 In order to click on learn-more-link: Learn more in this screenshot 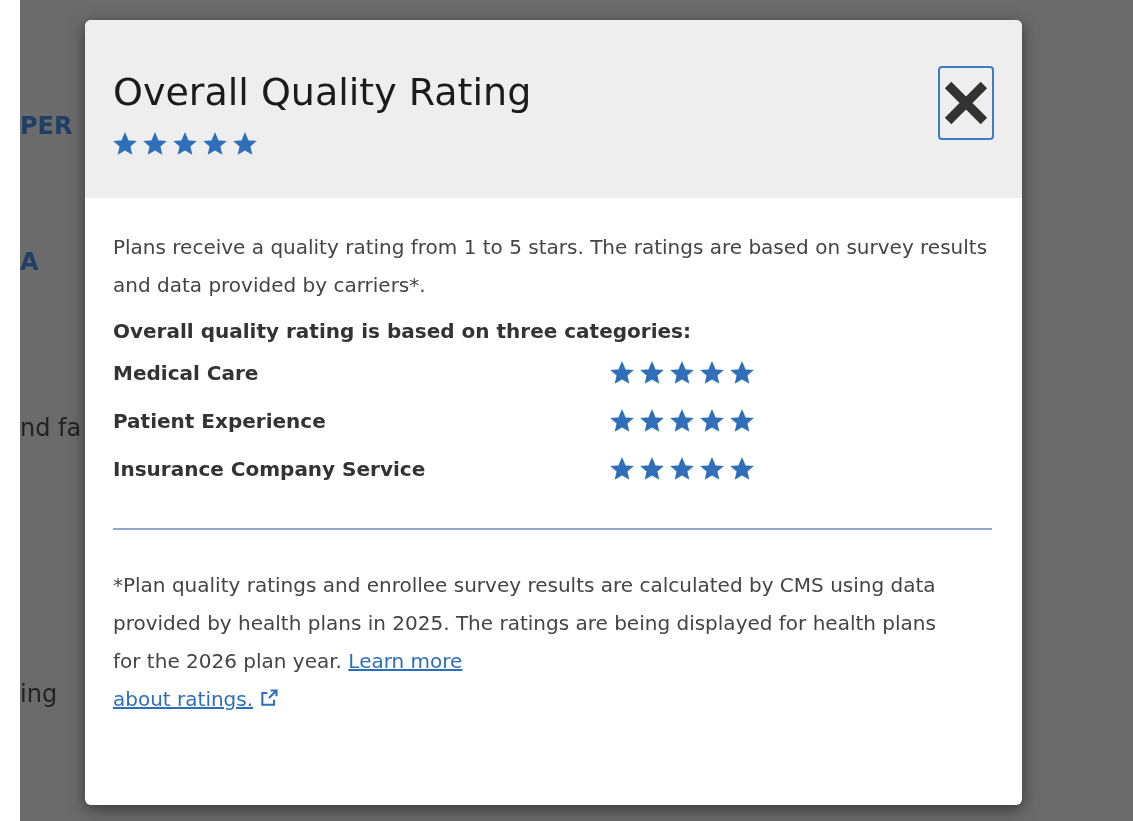, I will do `click(405, 661)`.